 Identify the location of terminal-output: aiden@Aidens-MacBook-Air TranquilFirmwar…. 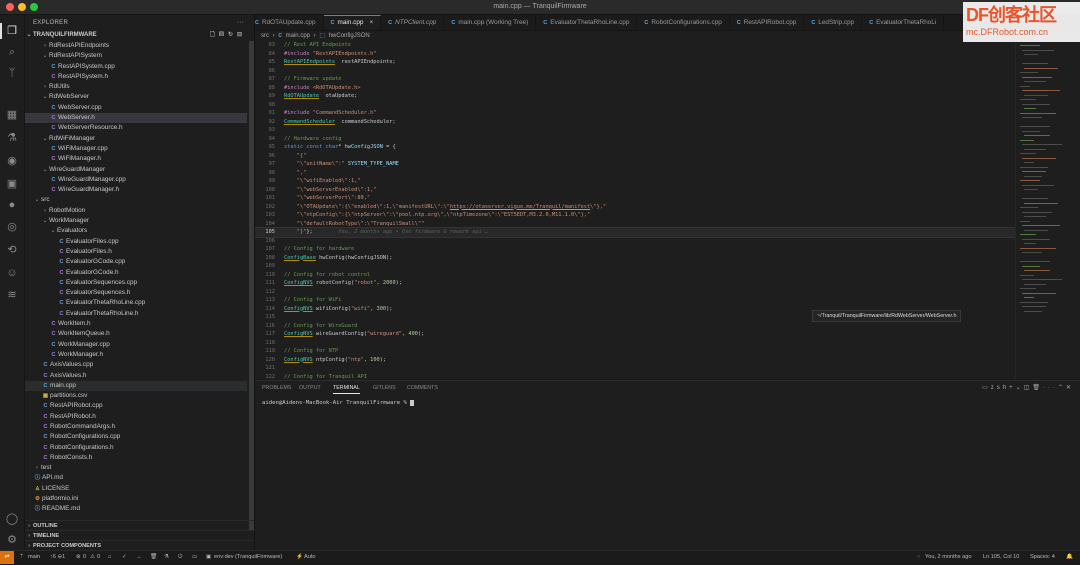
(338, 403).